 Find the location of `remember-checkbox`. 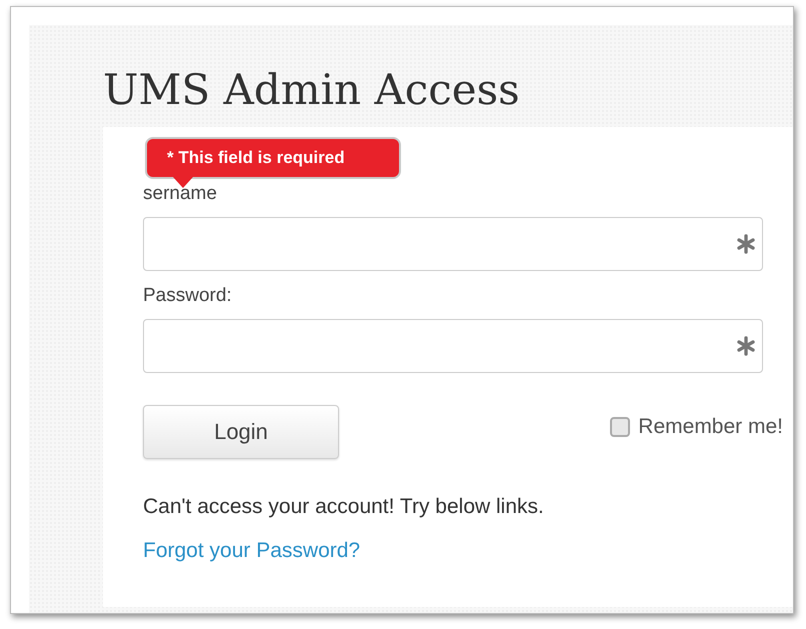

remember-checkbox is located at coordinates (620, 427).